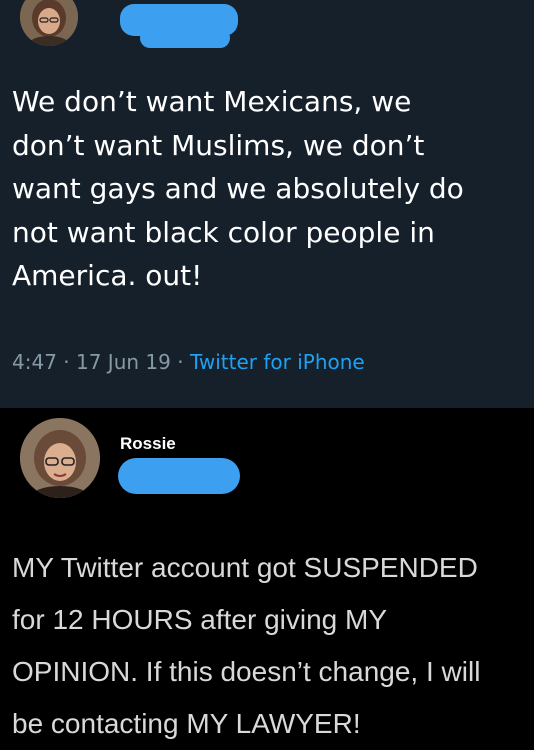  I want to click on tweet-time: 4:47, so click(34, 362).